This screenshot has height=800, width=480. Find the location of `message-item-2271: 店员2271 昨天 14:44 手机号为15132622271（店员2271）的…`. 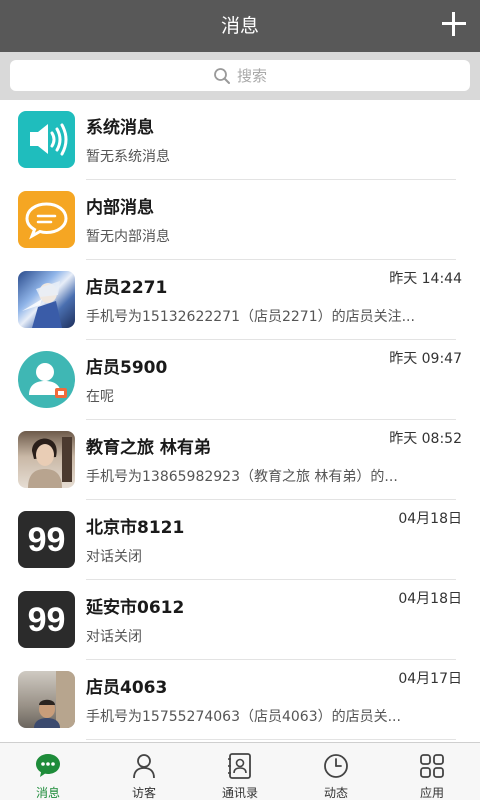

message-item-2271: 店员2271 昨天 14:44 手机号为15132622271（店员2271）的… is located at coordinates (240, 300).